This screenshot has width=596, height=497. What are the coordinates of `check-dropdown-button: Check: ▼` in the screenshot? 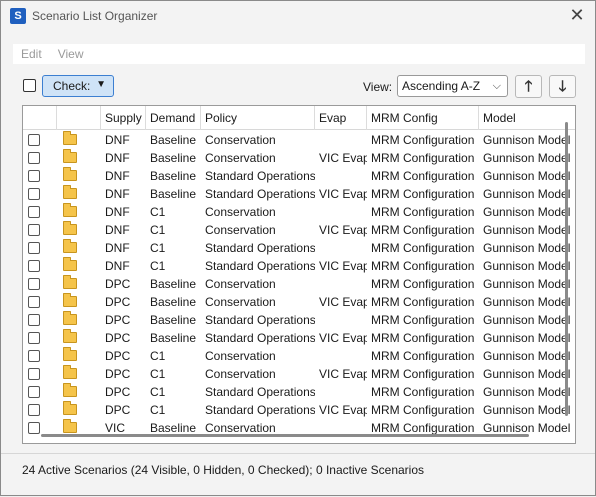 It's located at (78, 86).